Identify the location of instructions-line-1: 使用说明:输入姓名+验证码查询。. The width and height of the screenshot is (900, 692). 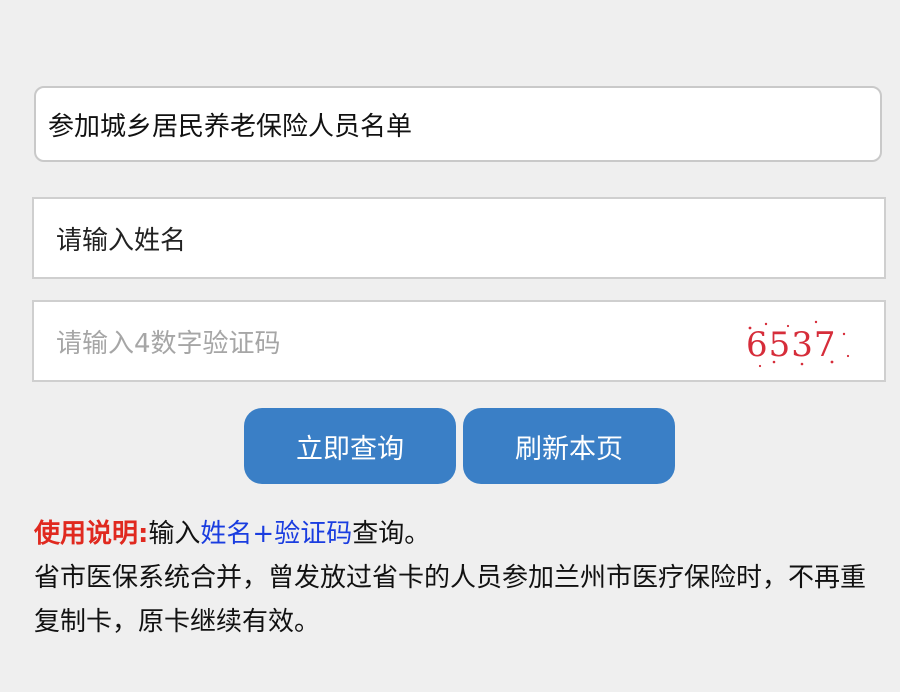
(457, 534).